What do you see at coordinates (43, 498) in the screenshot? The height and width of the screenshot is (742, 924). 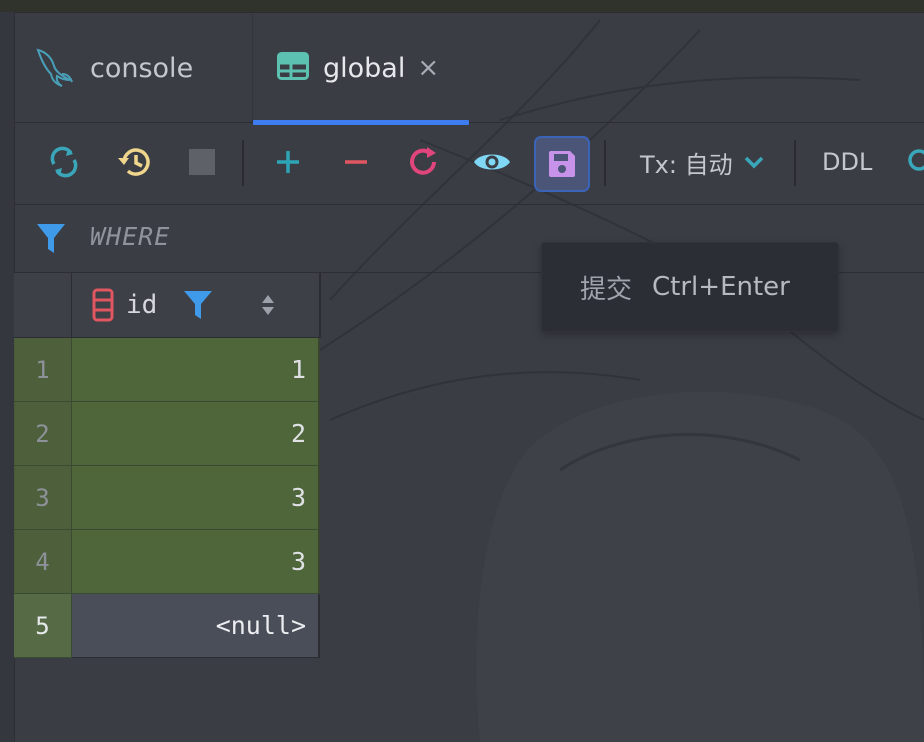 I see `row-number: 3` at bounding box center [43, 498].